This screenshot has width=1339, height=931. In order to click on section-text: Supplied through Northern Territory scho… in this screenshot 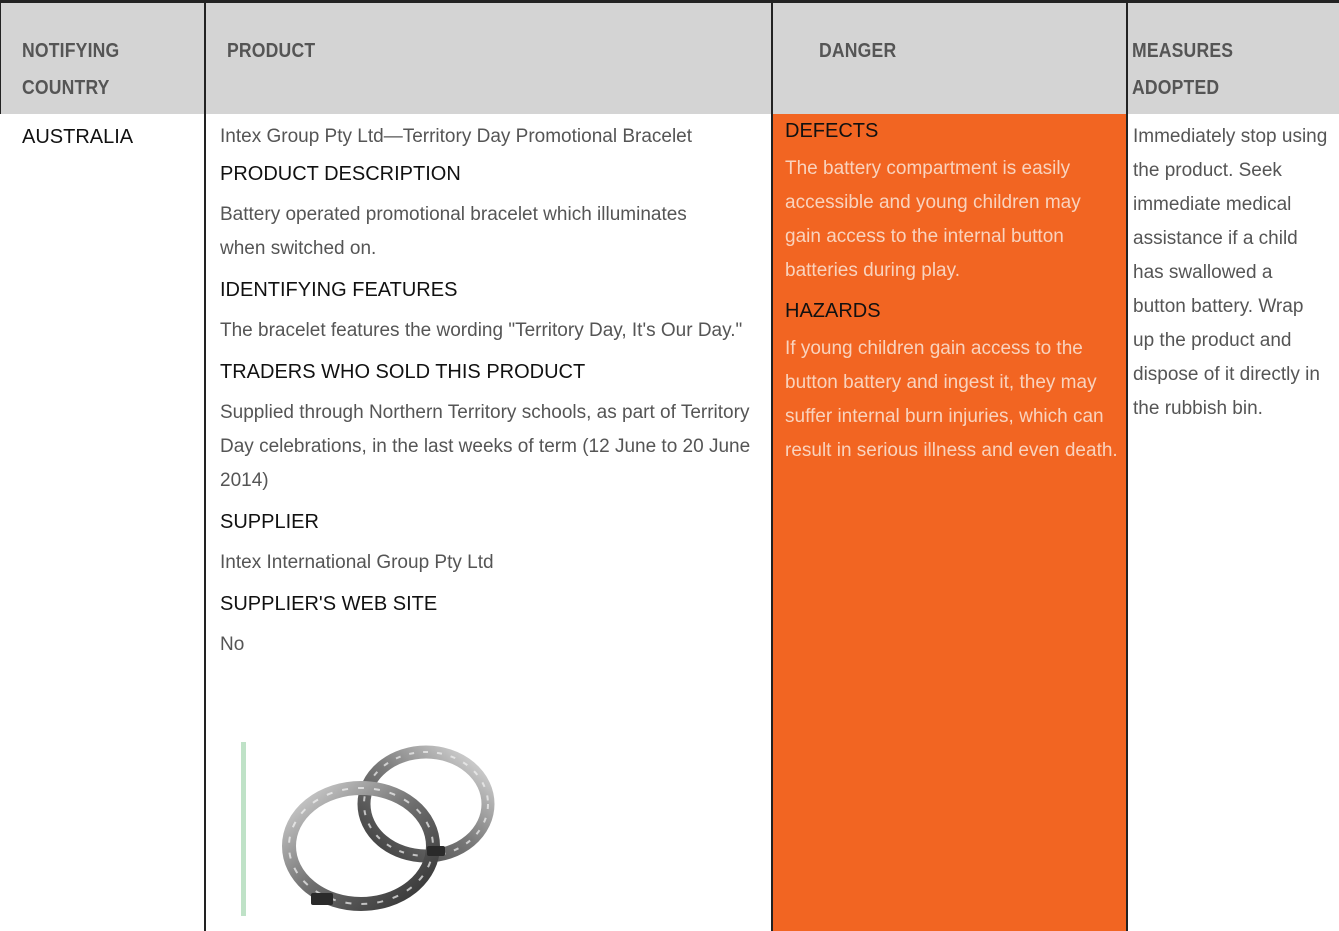, I will do `click(485, 446)`.